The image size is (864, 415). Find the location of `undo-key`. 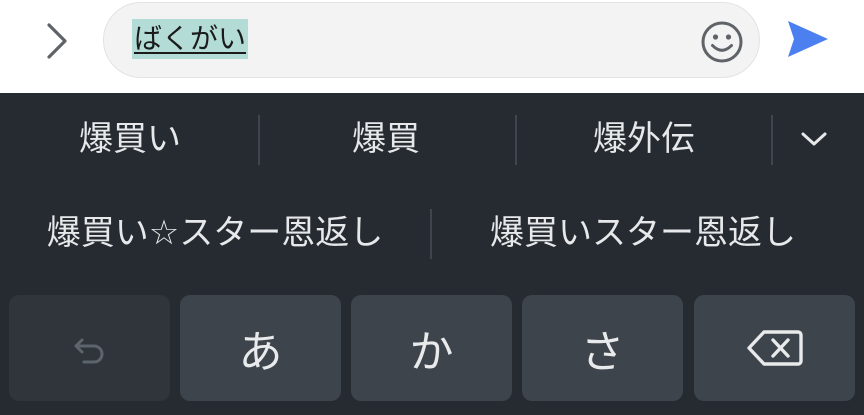

undo-key is located at coordinates (89, 348).